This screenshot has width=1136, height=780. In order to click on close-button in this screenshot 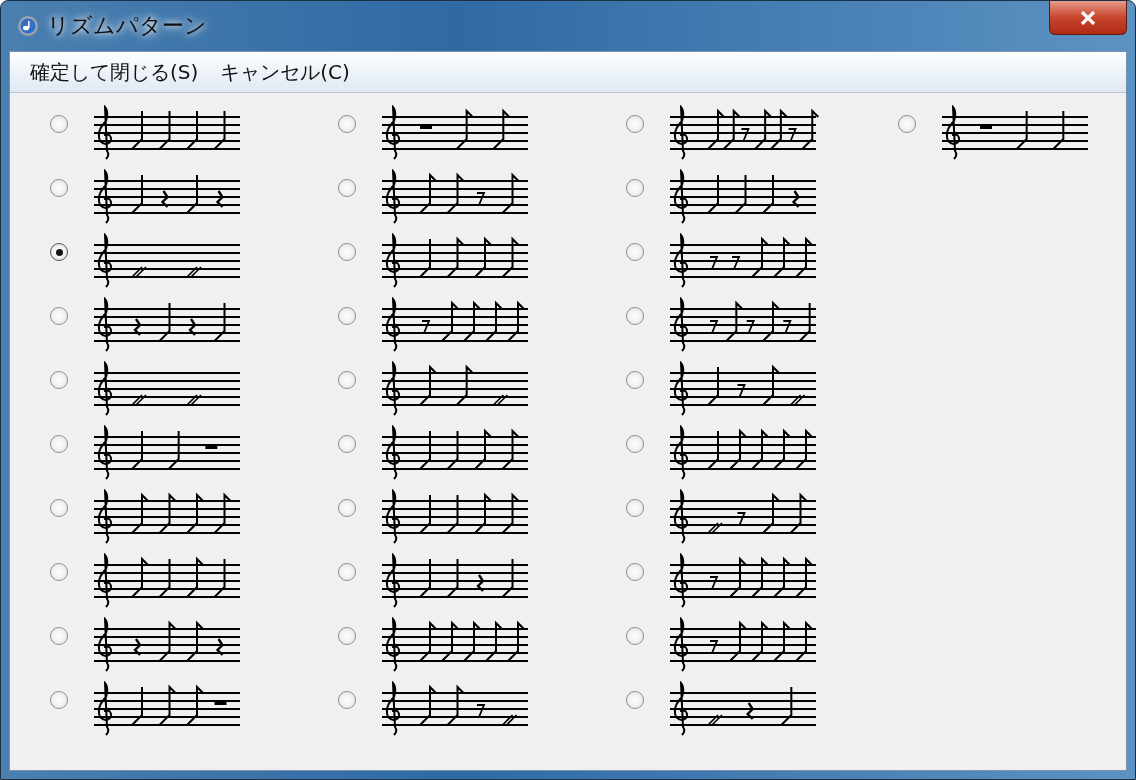, I will do `click(1088, 18)`.